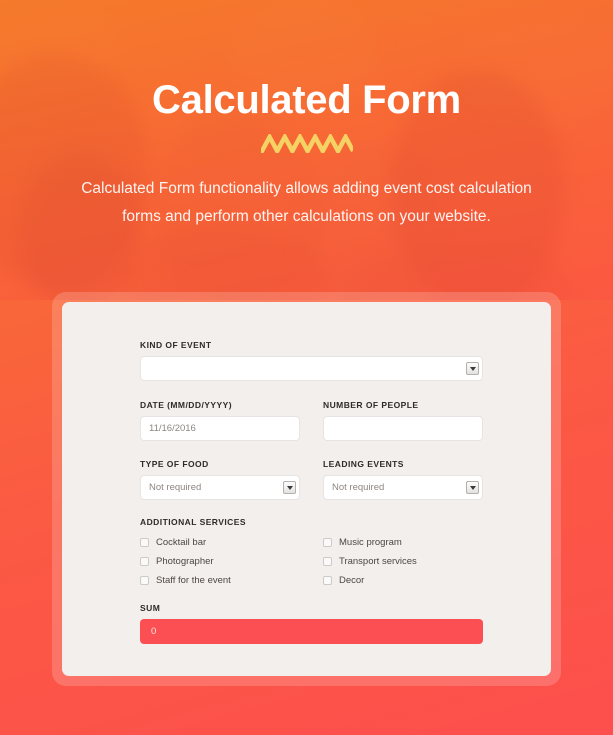 The width and height of the screenshot is (613, 735). I want to click on additional-services-label: Additional services, so click(193, 522).